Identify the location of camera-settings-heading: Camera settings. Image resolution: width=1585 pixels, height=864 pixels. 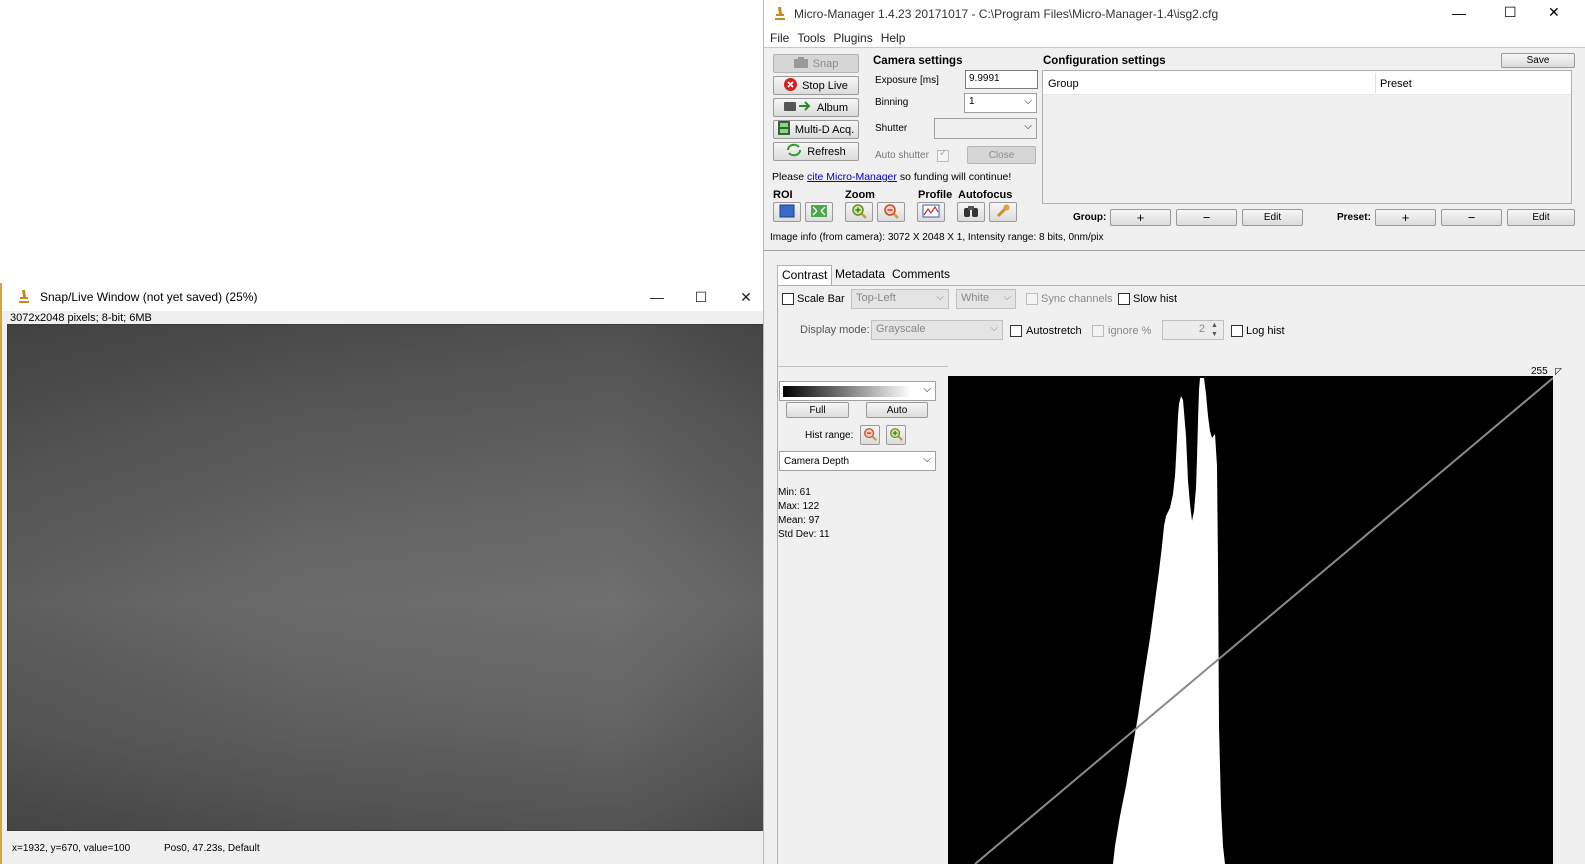
(918, 61).